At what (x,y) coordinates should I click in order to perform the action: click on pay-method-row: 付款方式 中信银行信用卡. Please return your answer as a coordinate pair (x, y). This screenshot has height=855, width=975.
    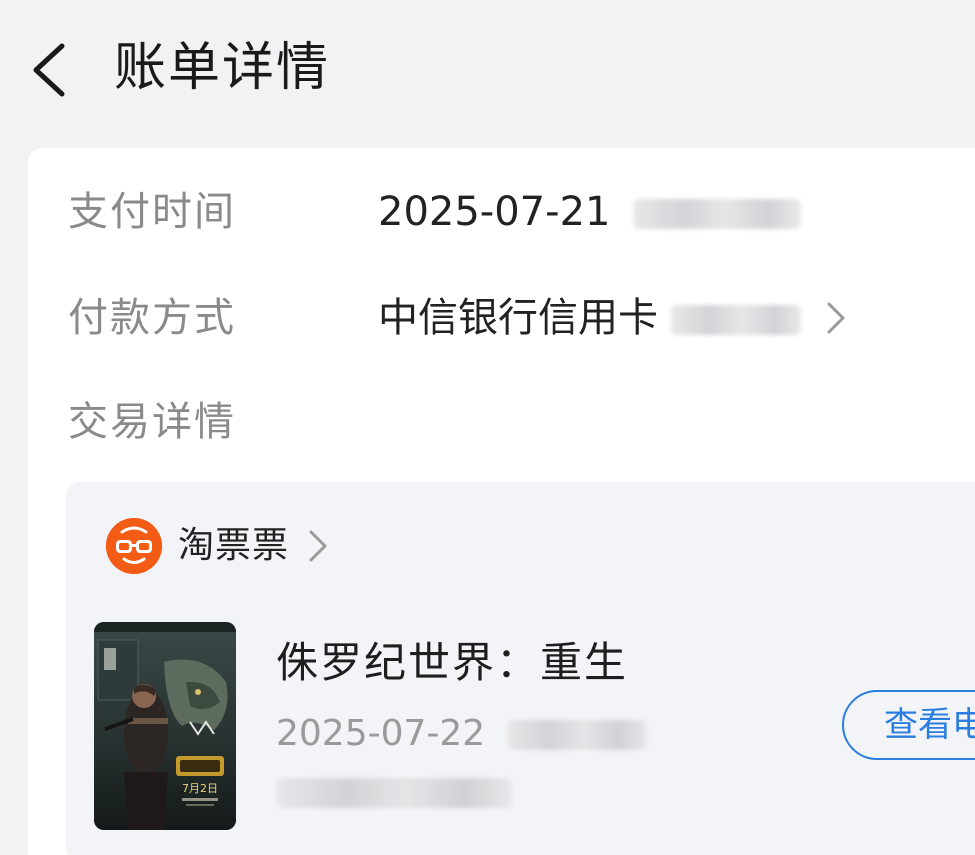
    Looking at the image, I should click on (518, 318).